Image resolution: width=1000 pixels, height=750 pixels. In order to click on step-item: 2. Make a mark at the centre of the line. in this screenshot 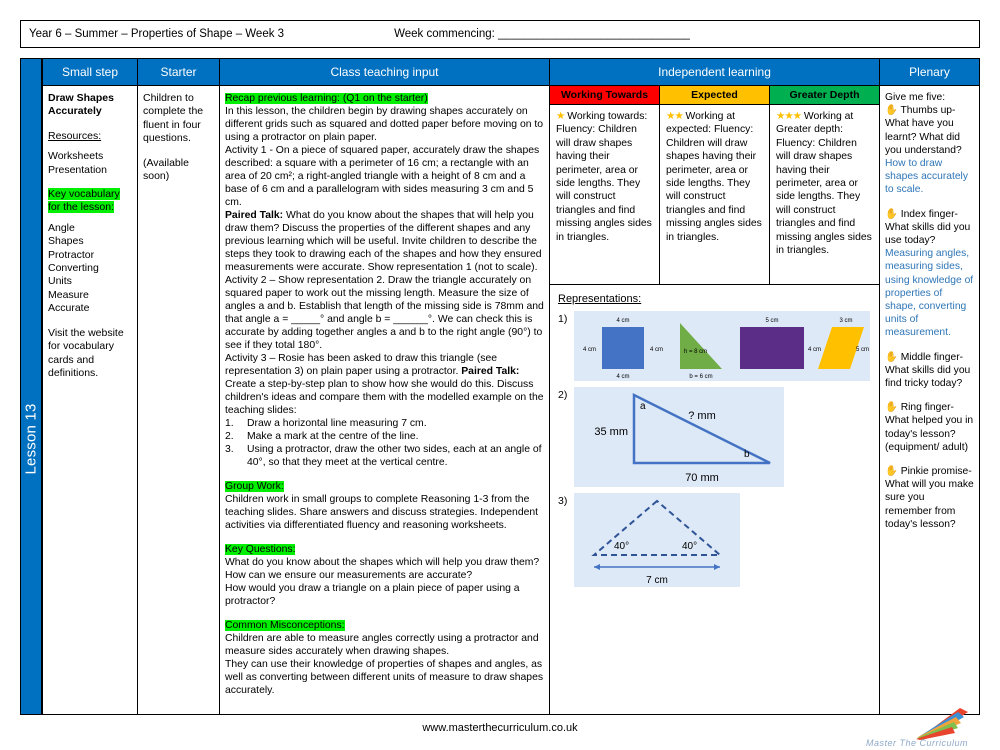, I will do `click(384, 436)`.